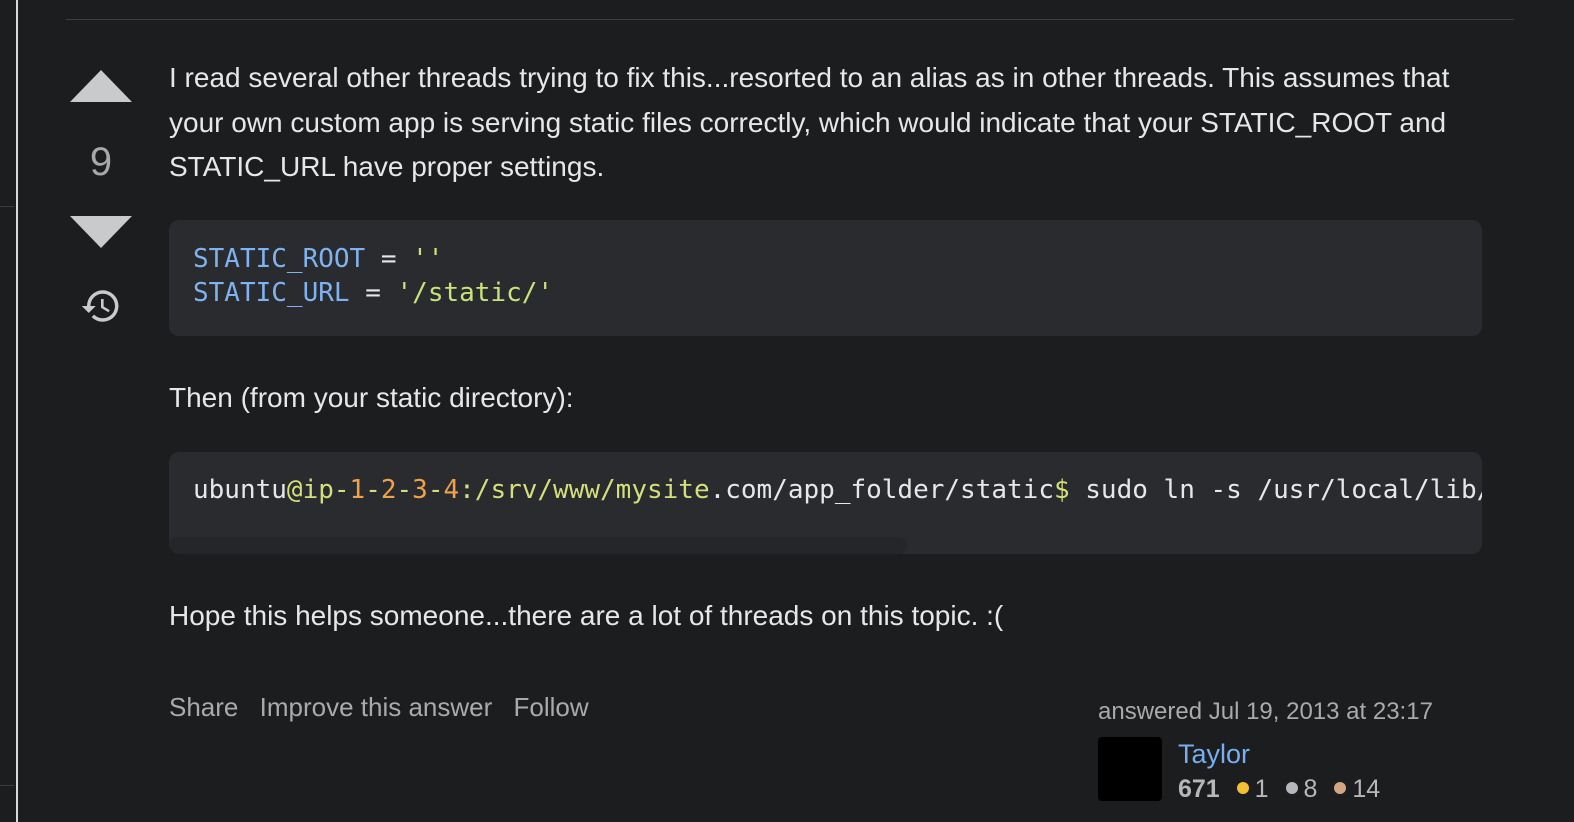 The image size is (1574, 822). Describe the element at coordinates (1366, 789) in the screenshot. I see `badge-count: 14` at that location.